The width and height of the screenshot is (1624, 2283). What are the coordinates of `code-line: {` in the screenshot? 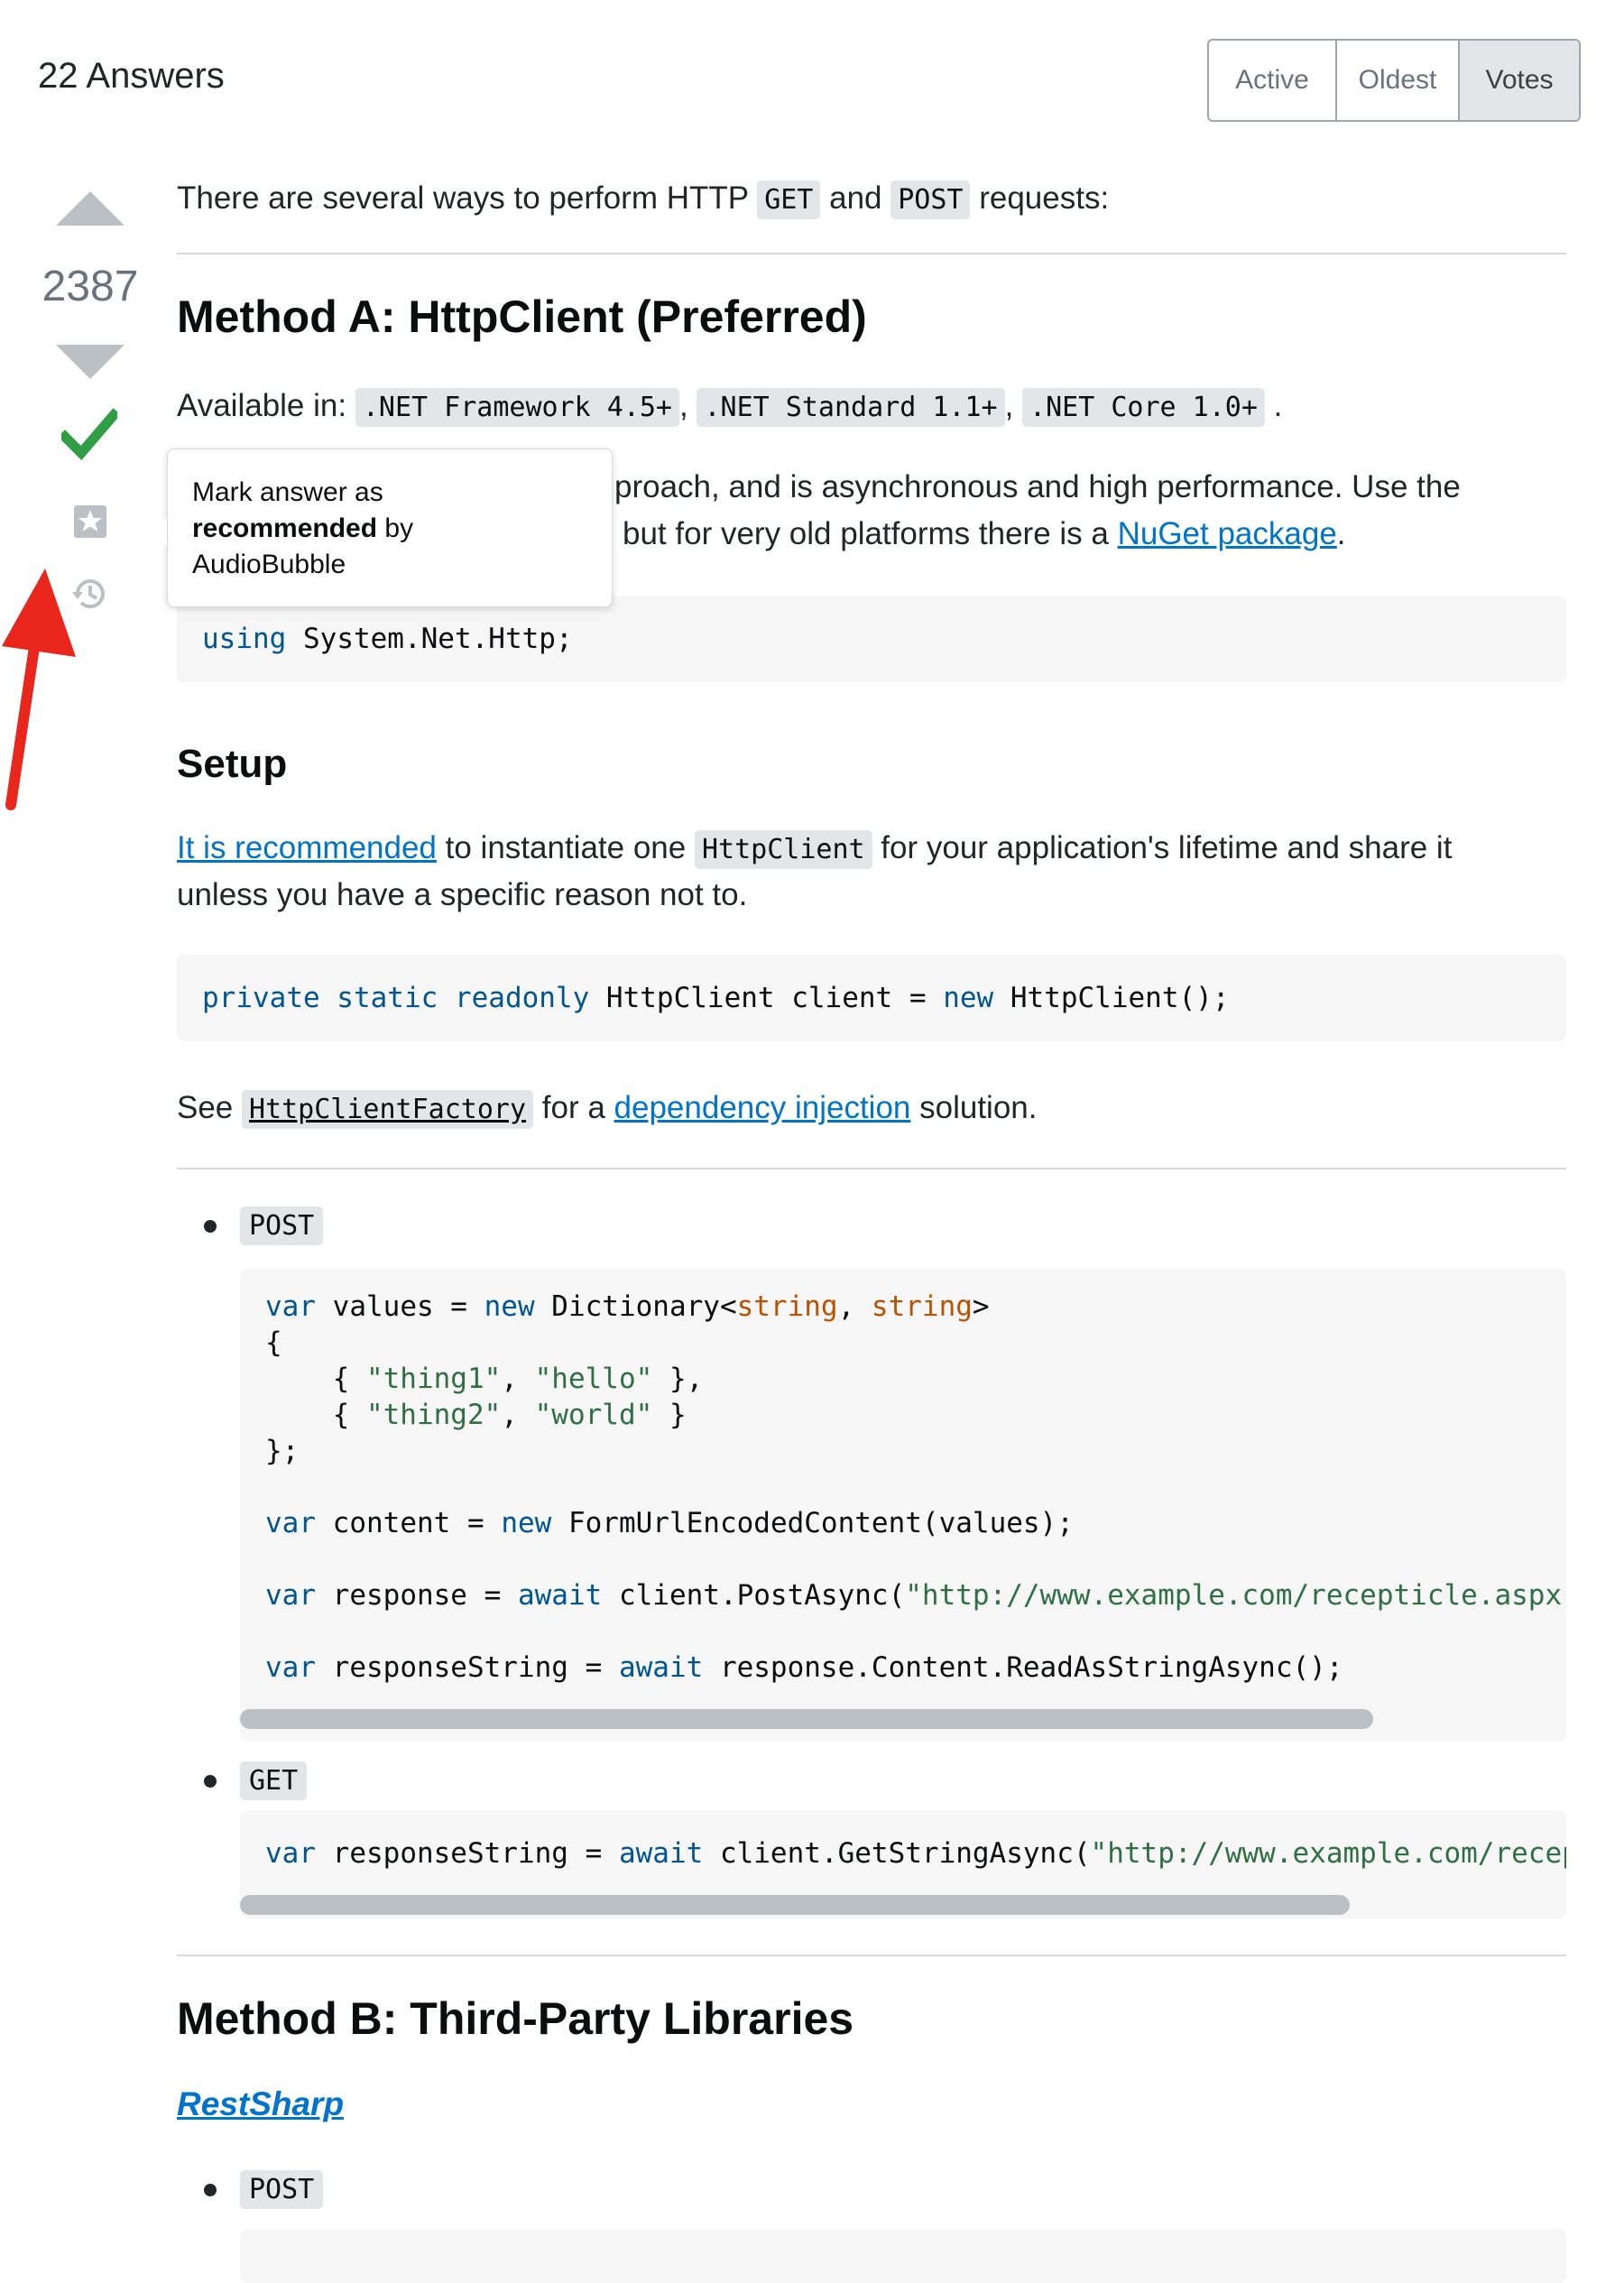 It's located at (273, 1342).